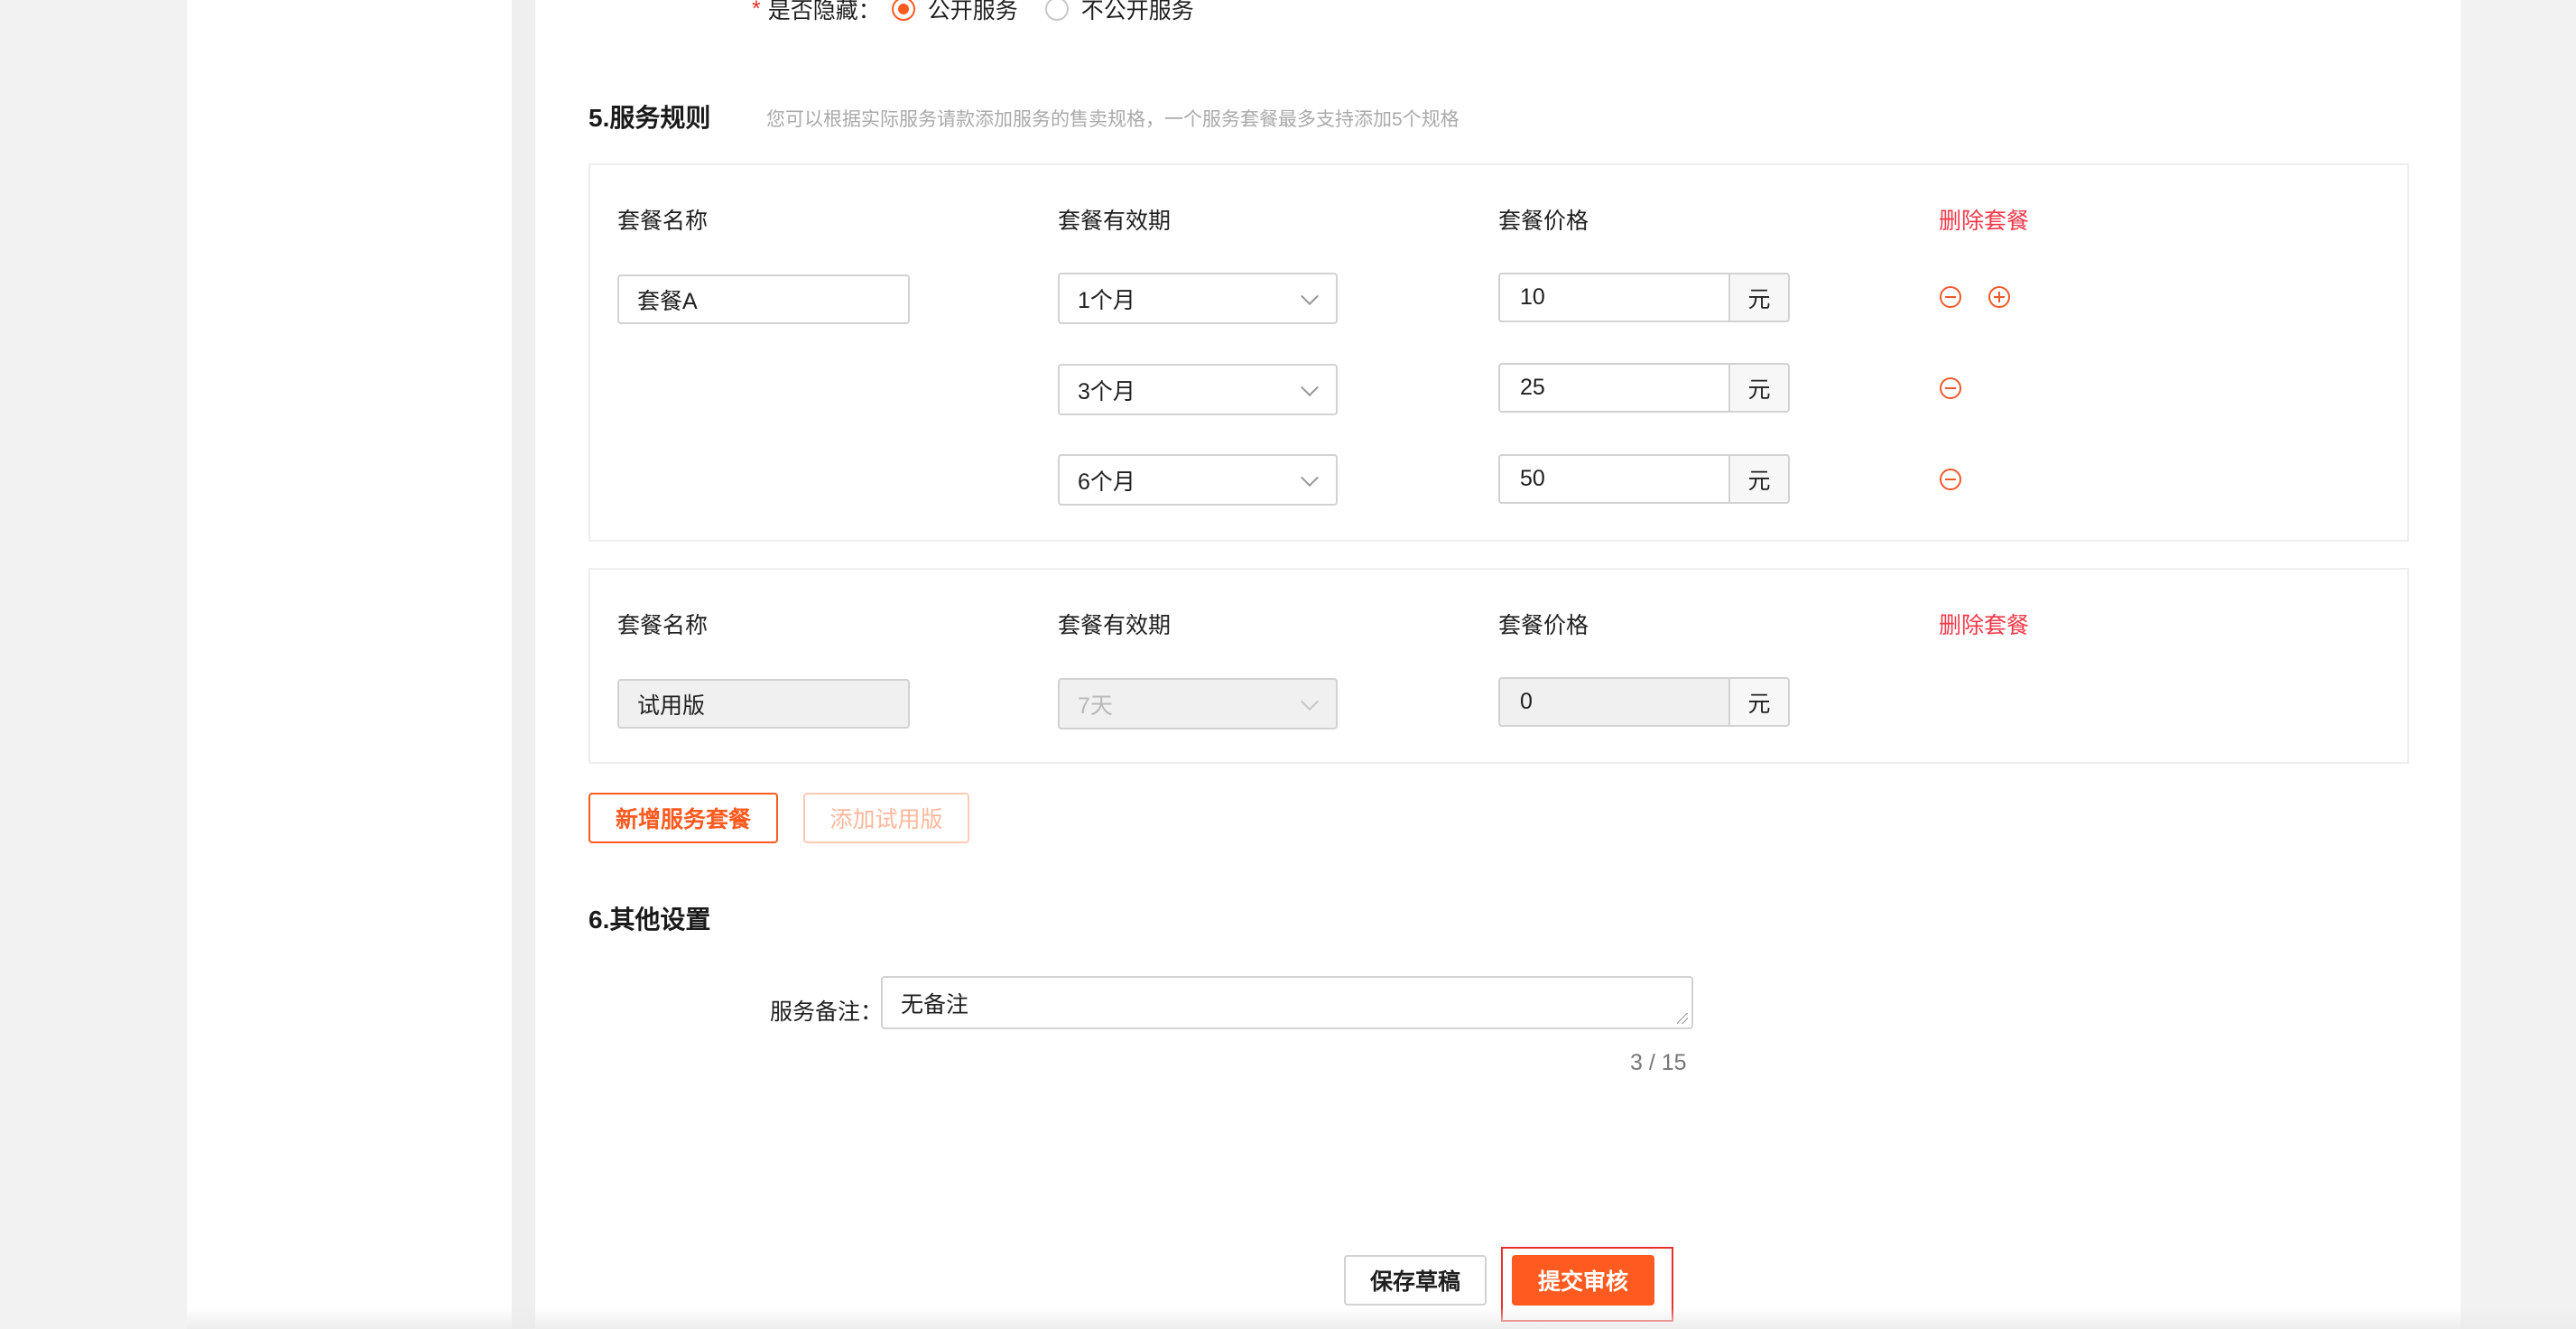 This screenshot has width=2576, height=1329. I want to click on trial-price-input: 0, so click(1613, 702).